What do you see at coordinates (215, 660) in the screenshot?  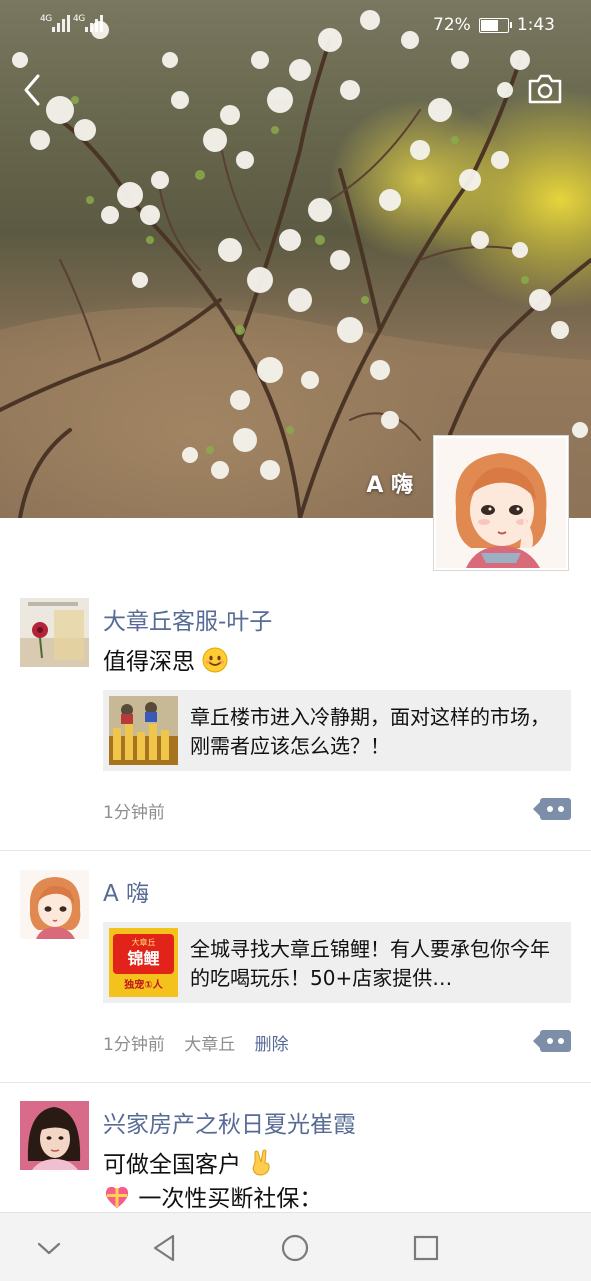 I see `smile-emoji-icon` at bounding box center [215, 660].